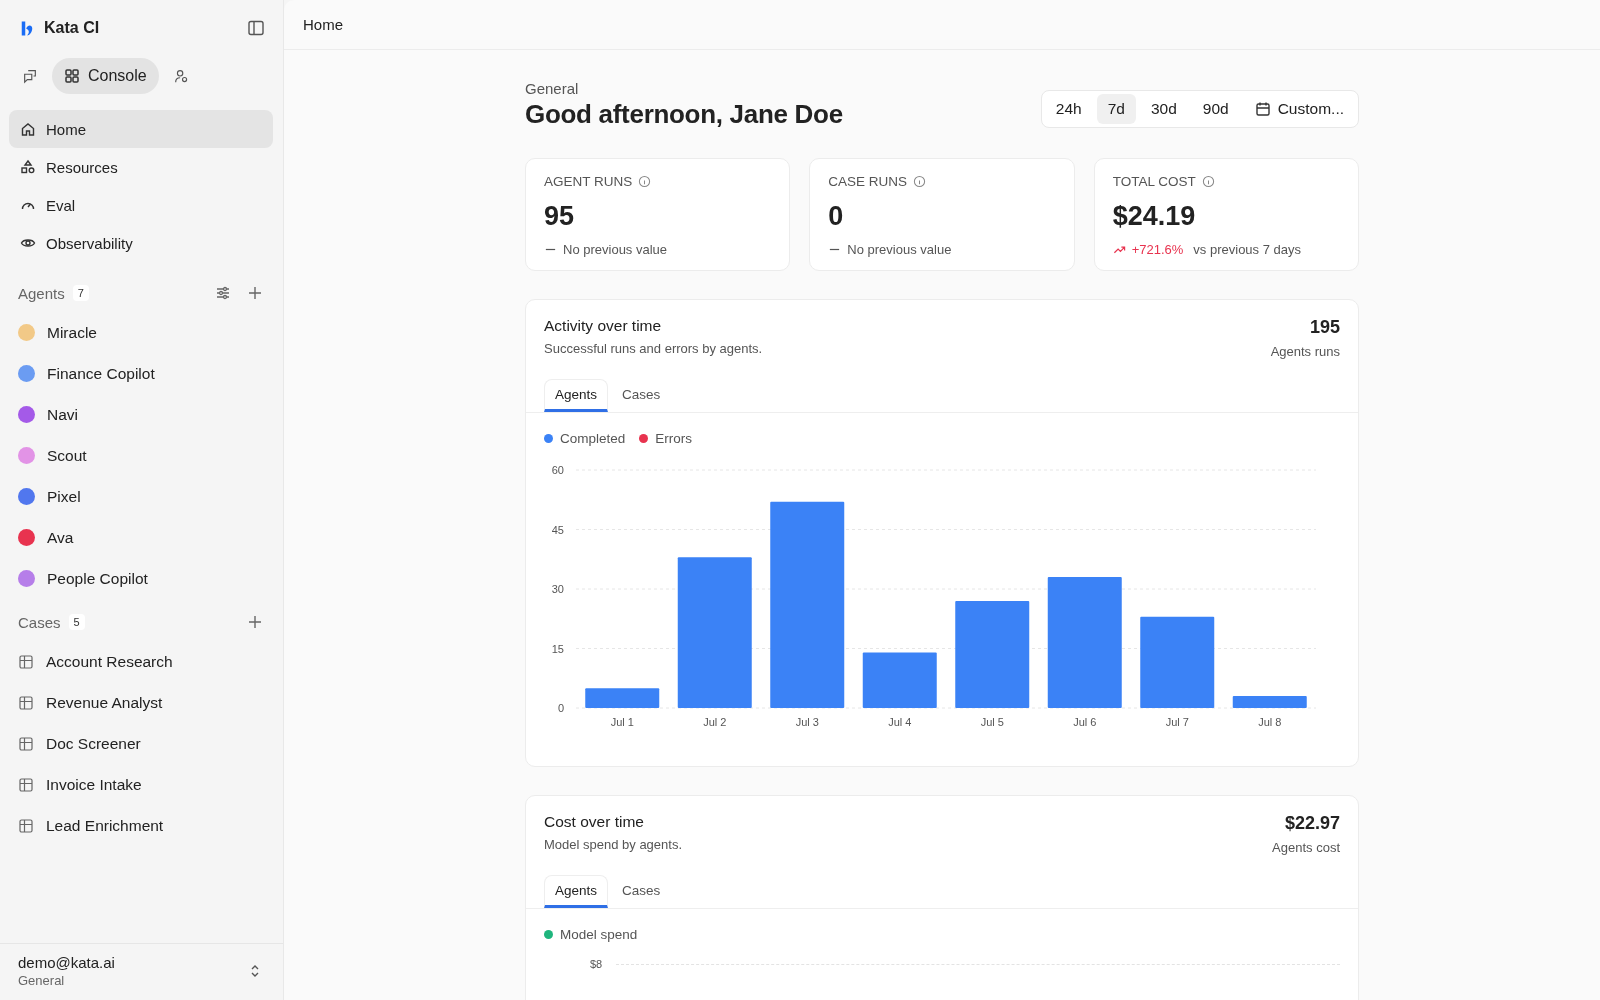  What do you see at coordinates (992, 722) in the screenshot?
I see `x-tick: Jul 5` at bounding box center [992, 722].